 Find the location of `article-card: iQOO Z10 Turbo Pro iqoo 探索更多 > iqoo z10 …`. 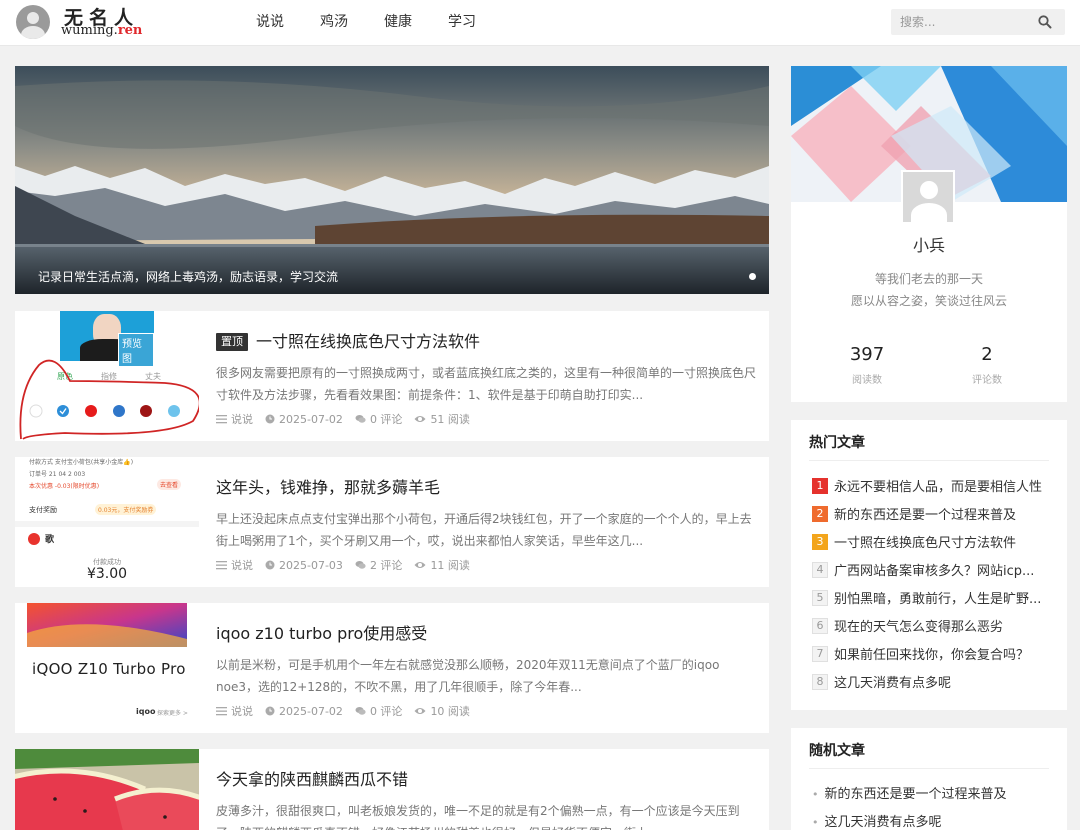

article-card: iQOO Z10 Turbo Pro iqoo 探索更多 > iqoo z10 … is located at coordinates (392, 668).